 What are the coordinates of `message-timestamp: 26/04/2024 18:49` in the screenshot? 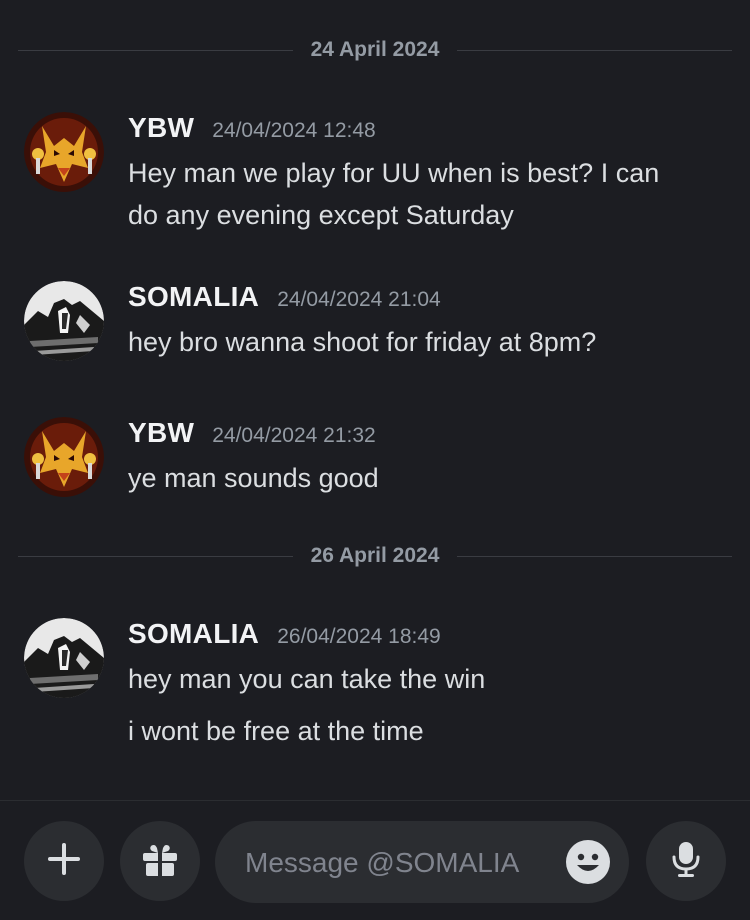 It's located at (359, 636).